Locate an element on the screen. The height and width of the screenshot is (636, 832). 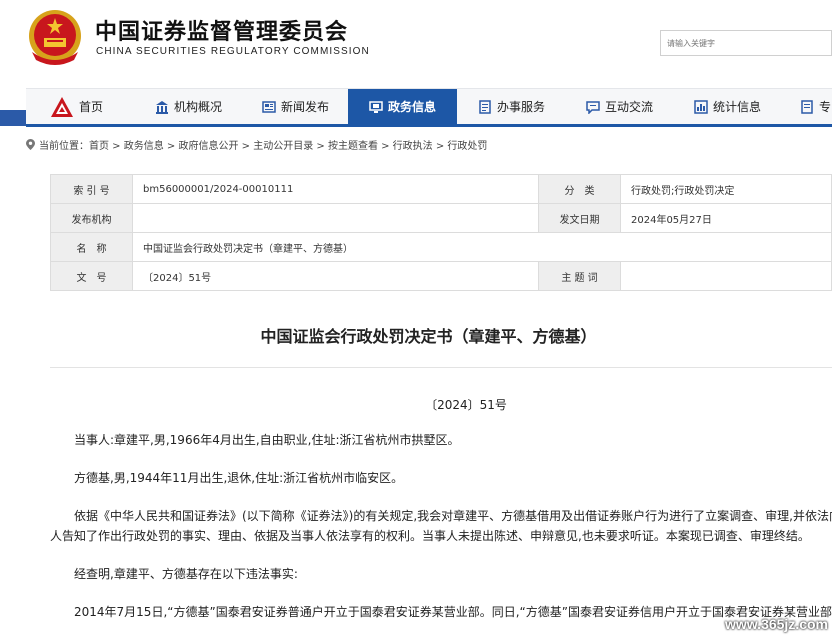
index-value: bm56000001/2024-00010111 is located at coordinates (335, 189).